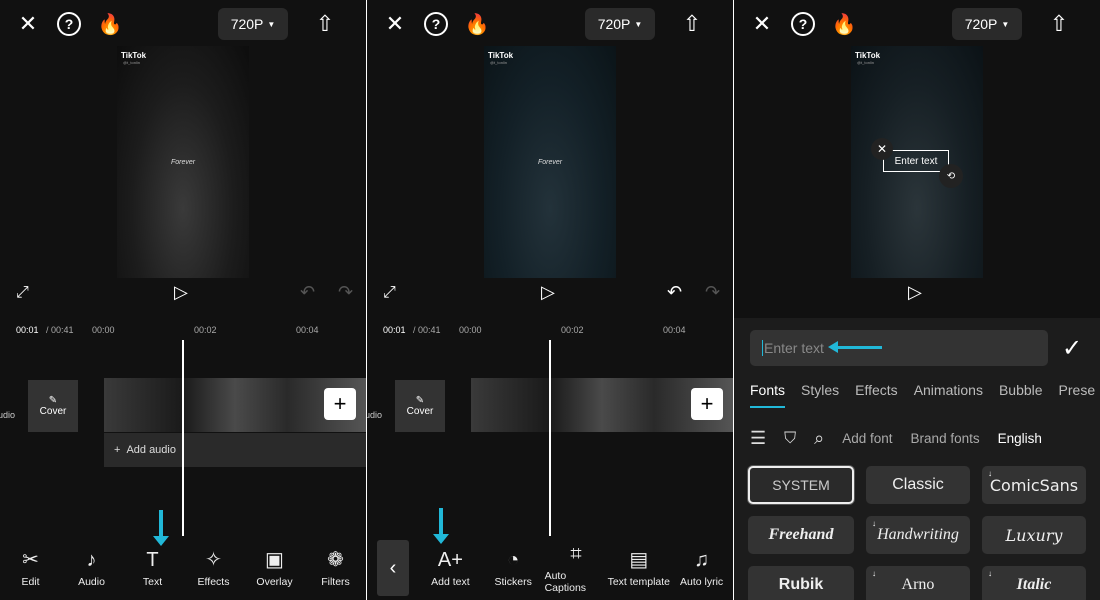 Image resolution: width=1100 pixels, height=600 pixels. I want to click on font-option-label: Rubik, so click(801, 584).